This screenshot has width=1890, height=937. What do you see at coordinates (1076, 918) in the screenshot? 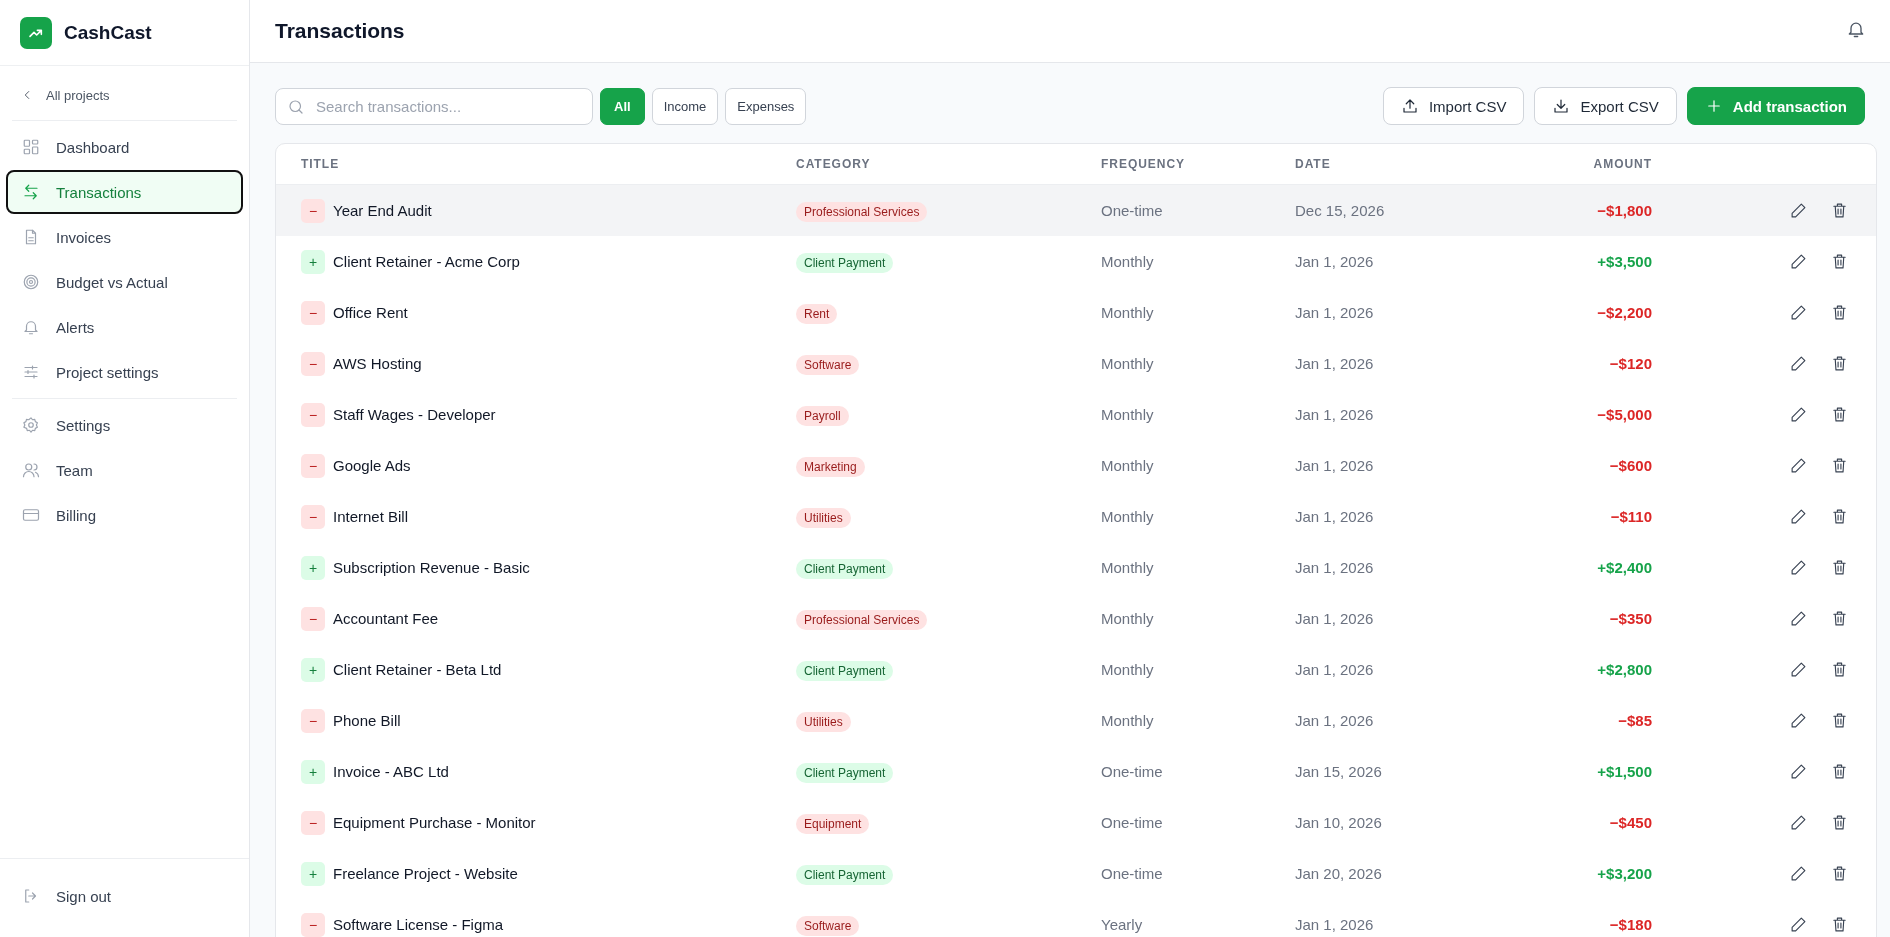
I see `table-row: − Software License - Figma Software Yearly Jan 1, 2026 −$180` at bounding box center [1076, 918].